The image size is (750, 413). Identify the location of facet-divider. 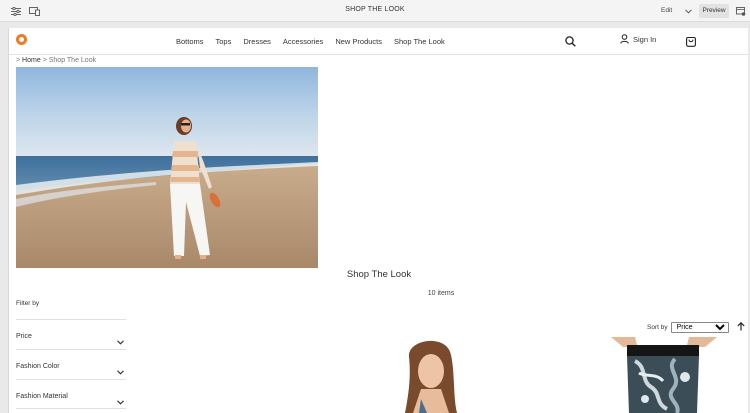
(71, 410).